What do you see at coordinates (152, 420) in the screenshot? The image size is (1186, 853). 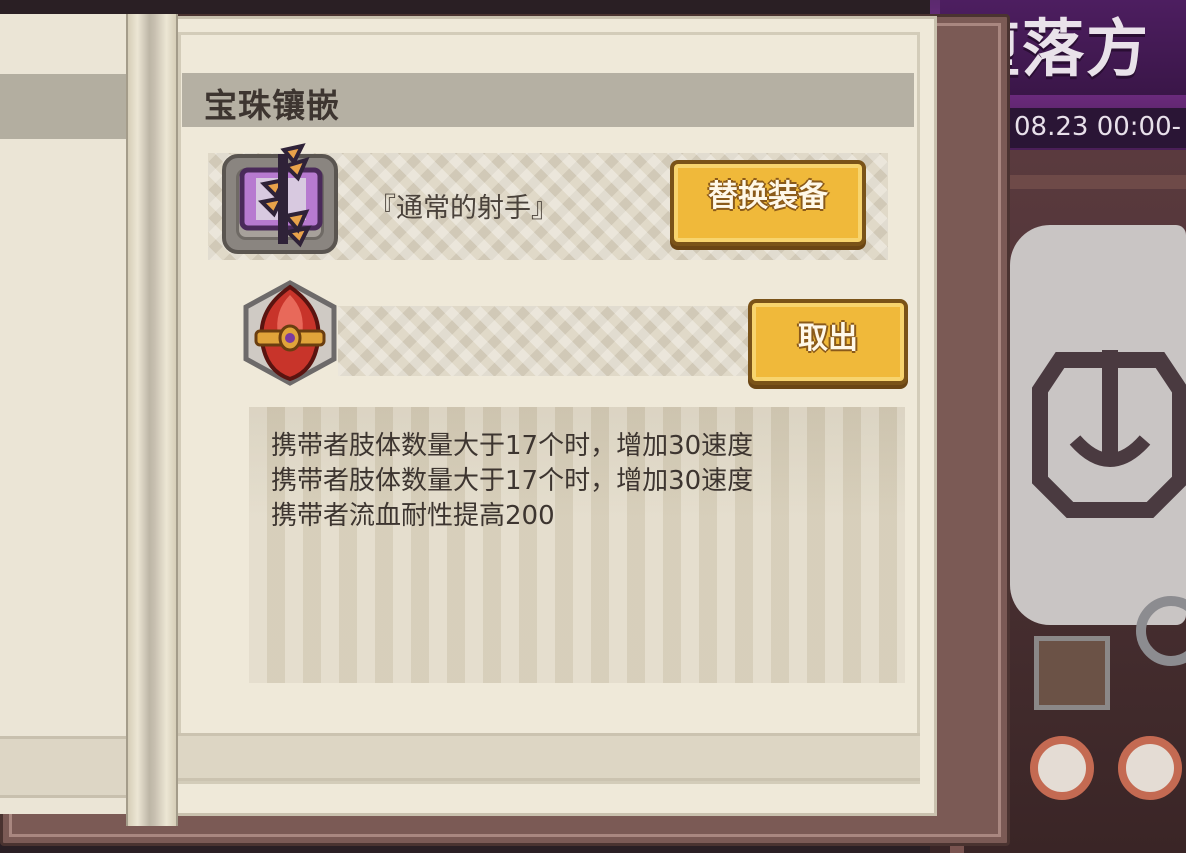 I see `book-spine` at bounding box center [152, 420].